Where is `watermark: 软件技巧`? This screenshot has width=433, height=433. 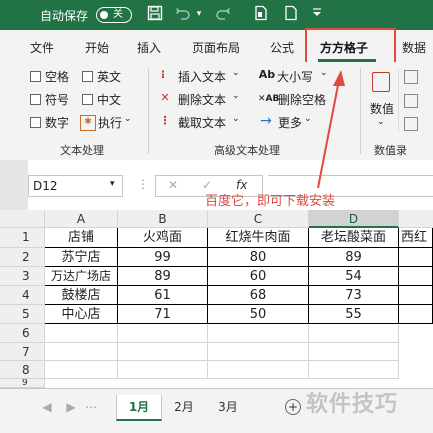
watermark: 软件技巧 is located at coordinates (352, 404).